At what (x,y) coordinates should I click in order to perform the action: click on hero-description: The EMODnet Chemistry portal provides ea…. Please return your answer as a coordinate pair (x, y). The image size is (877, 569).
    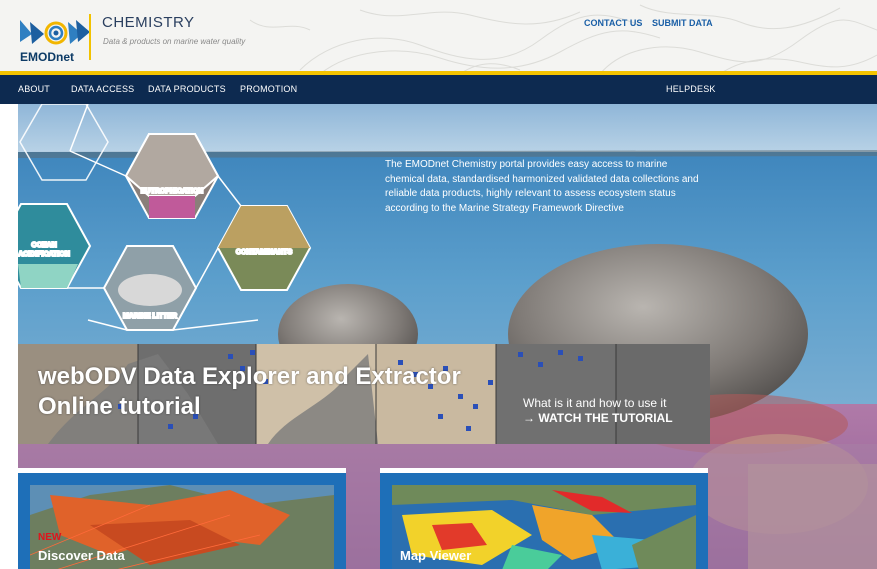
    Looking at the image, I should click on (542, 186).